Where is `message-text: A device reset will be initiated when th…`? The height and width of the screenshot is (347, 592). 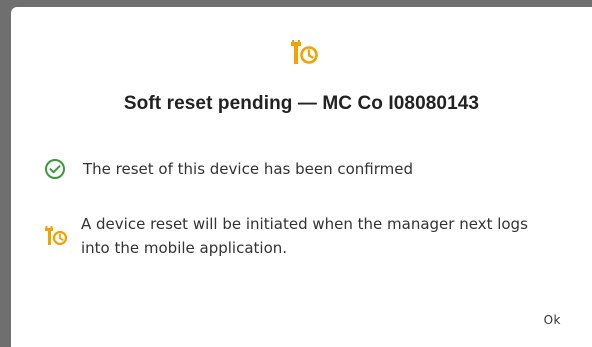 message-text: A device reset will be initiated when th… is located at coordinates (304, 236).